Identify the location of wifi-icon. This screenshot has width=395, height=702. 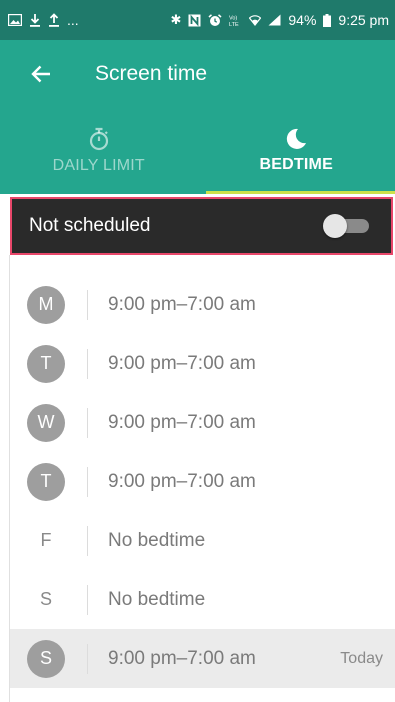
(255, 20).